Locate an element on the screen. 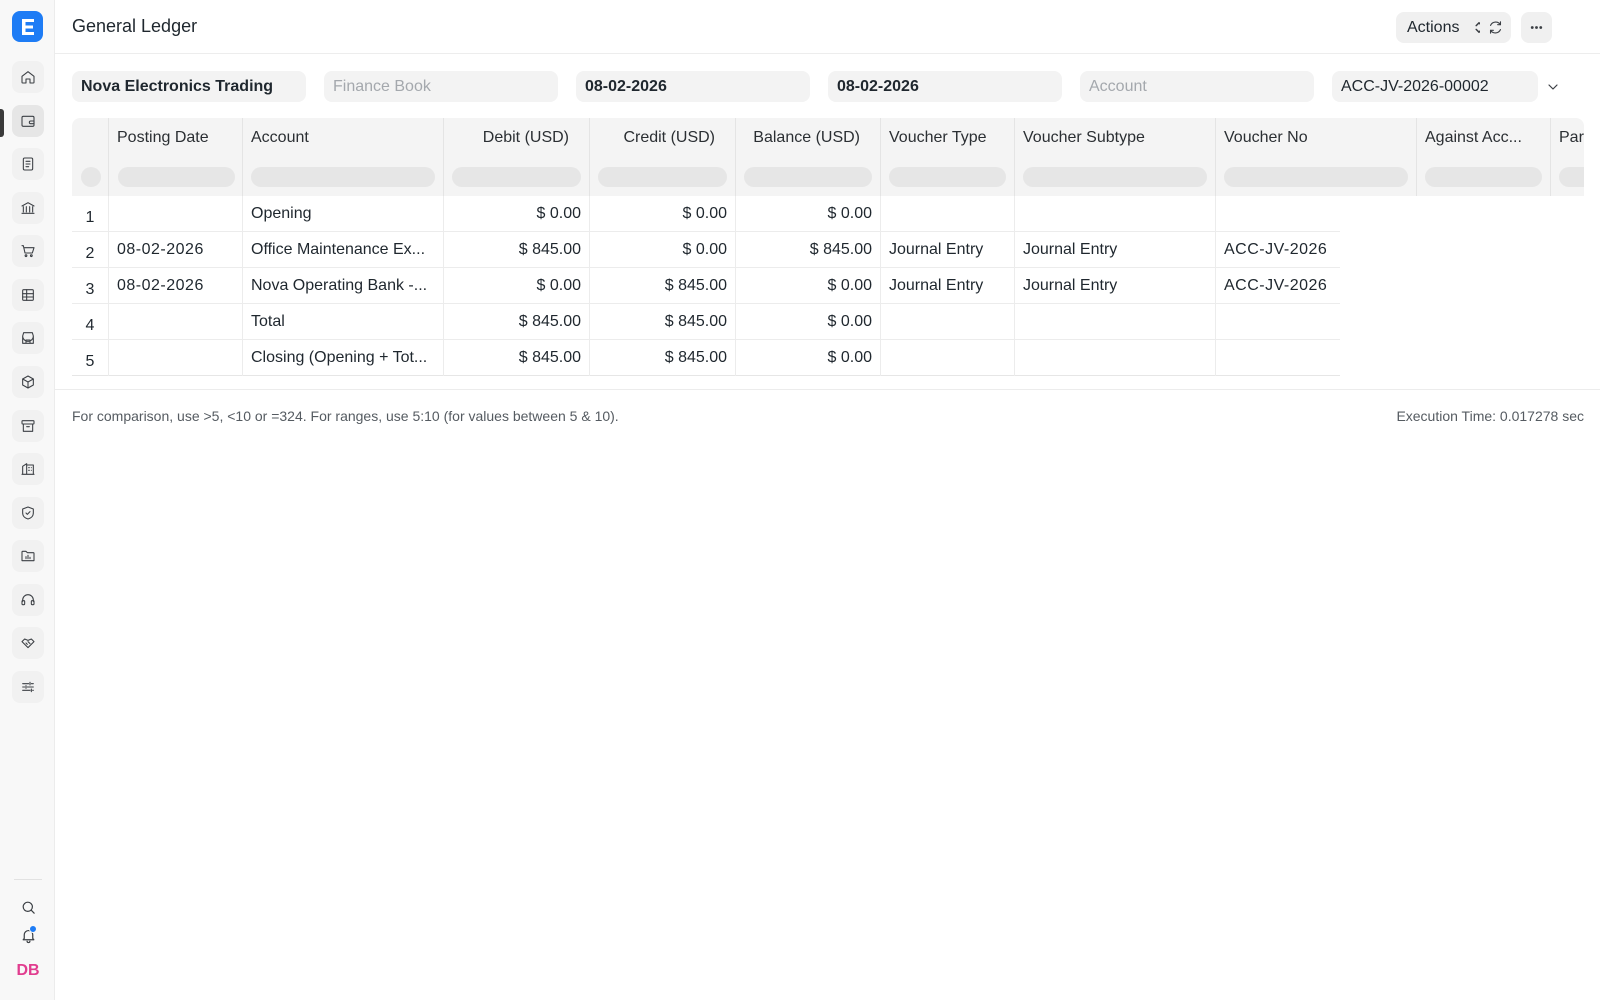 This screenshot has height=1000, width=1600. filters-expand-button is located at coordinates (1554, 88).